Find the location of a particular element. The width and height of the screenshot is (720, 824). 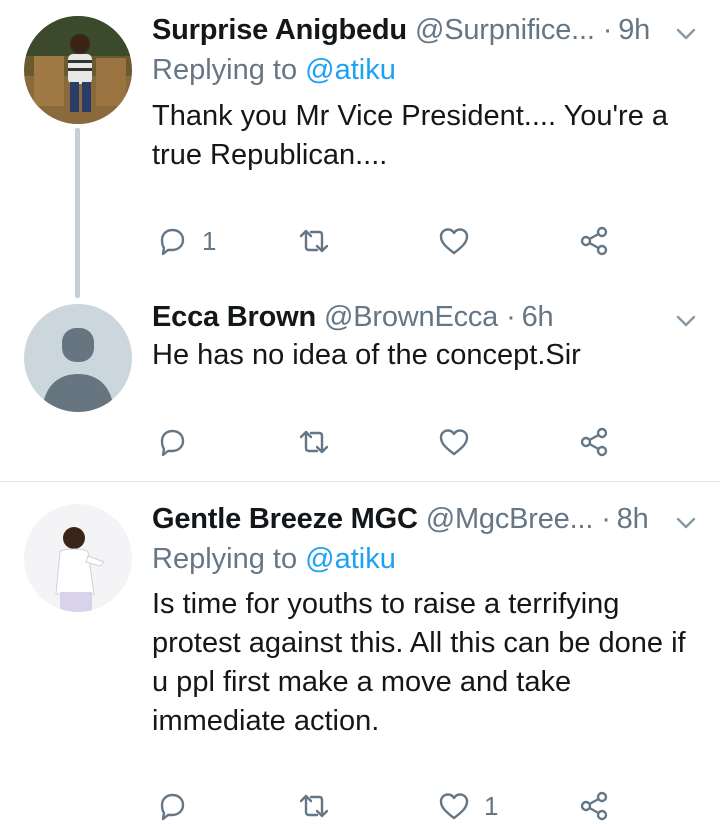

display-name: Ecca Brown is located at coordinates (234, 317).